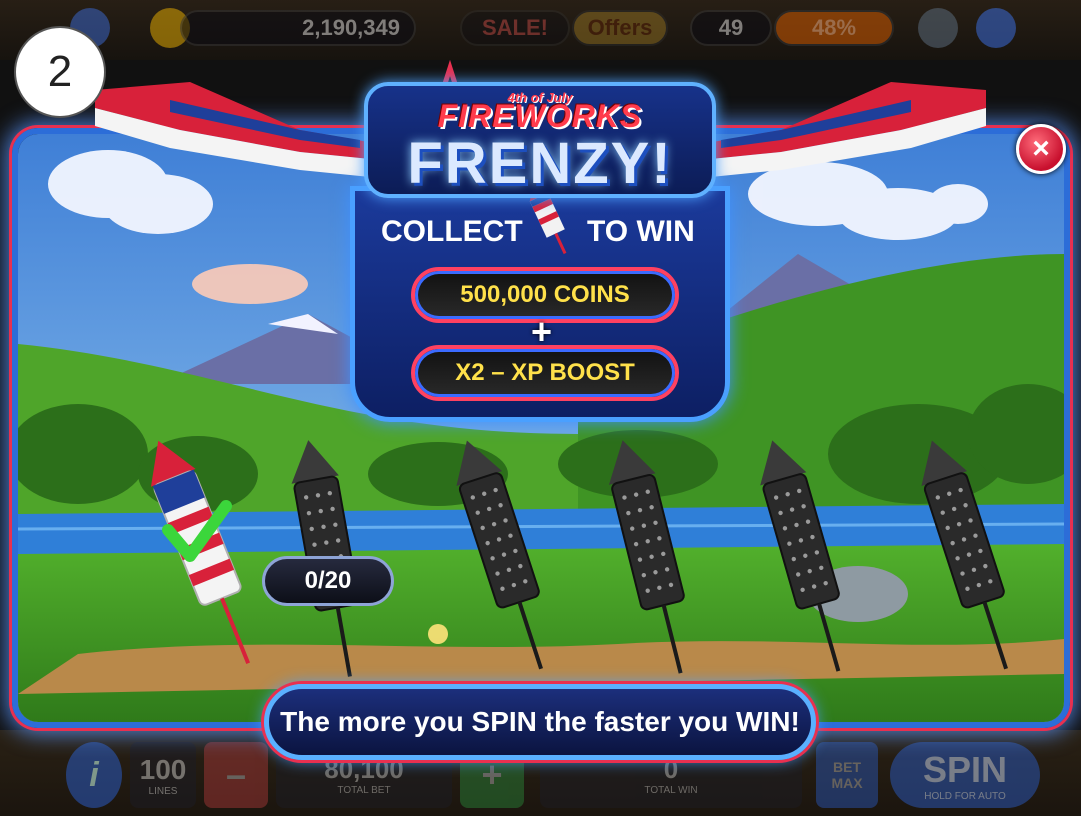 The image size is (1081, 816). Describe the element at coordinates (671, 790) in the screenshot. I see `total-win-label: TOTAL WIN` at that location.